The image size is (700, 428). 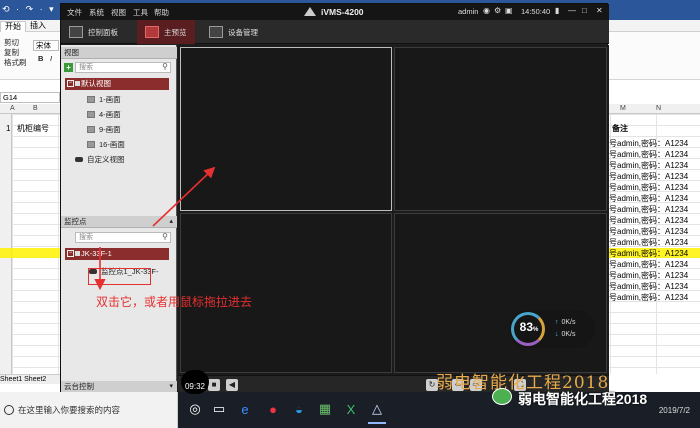 What do you see at coordinates (91, 114) in the screenshot?
I see `layout-4-icon` at bounding box center [91, 114].